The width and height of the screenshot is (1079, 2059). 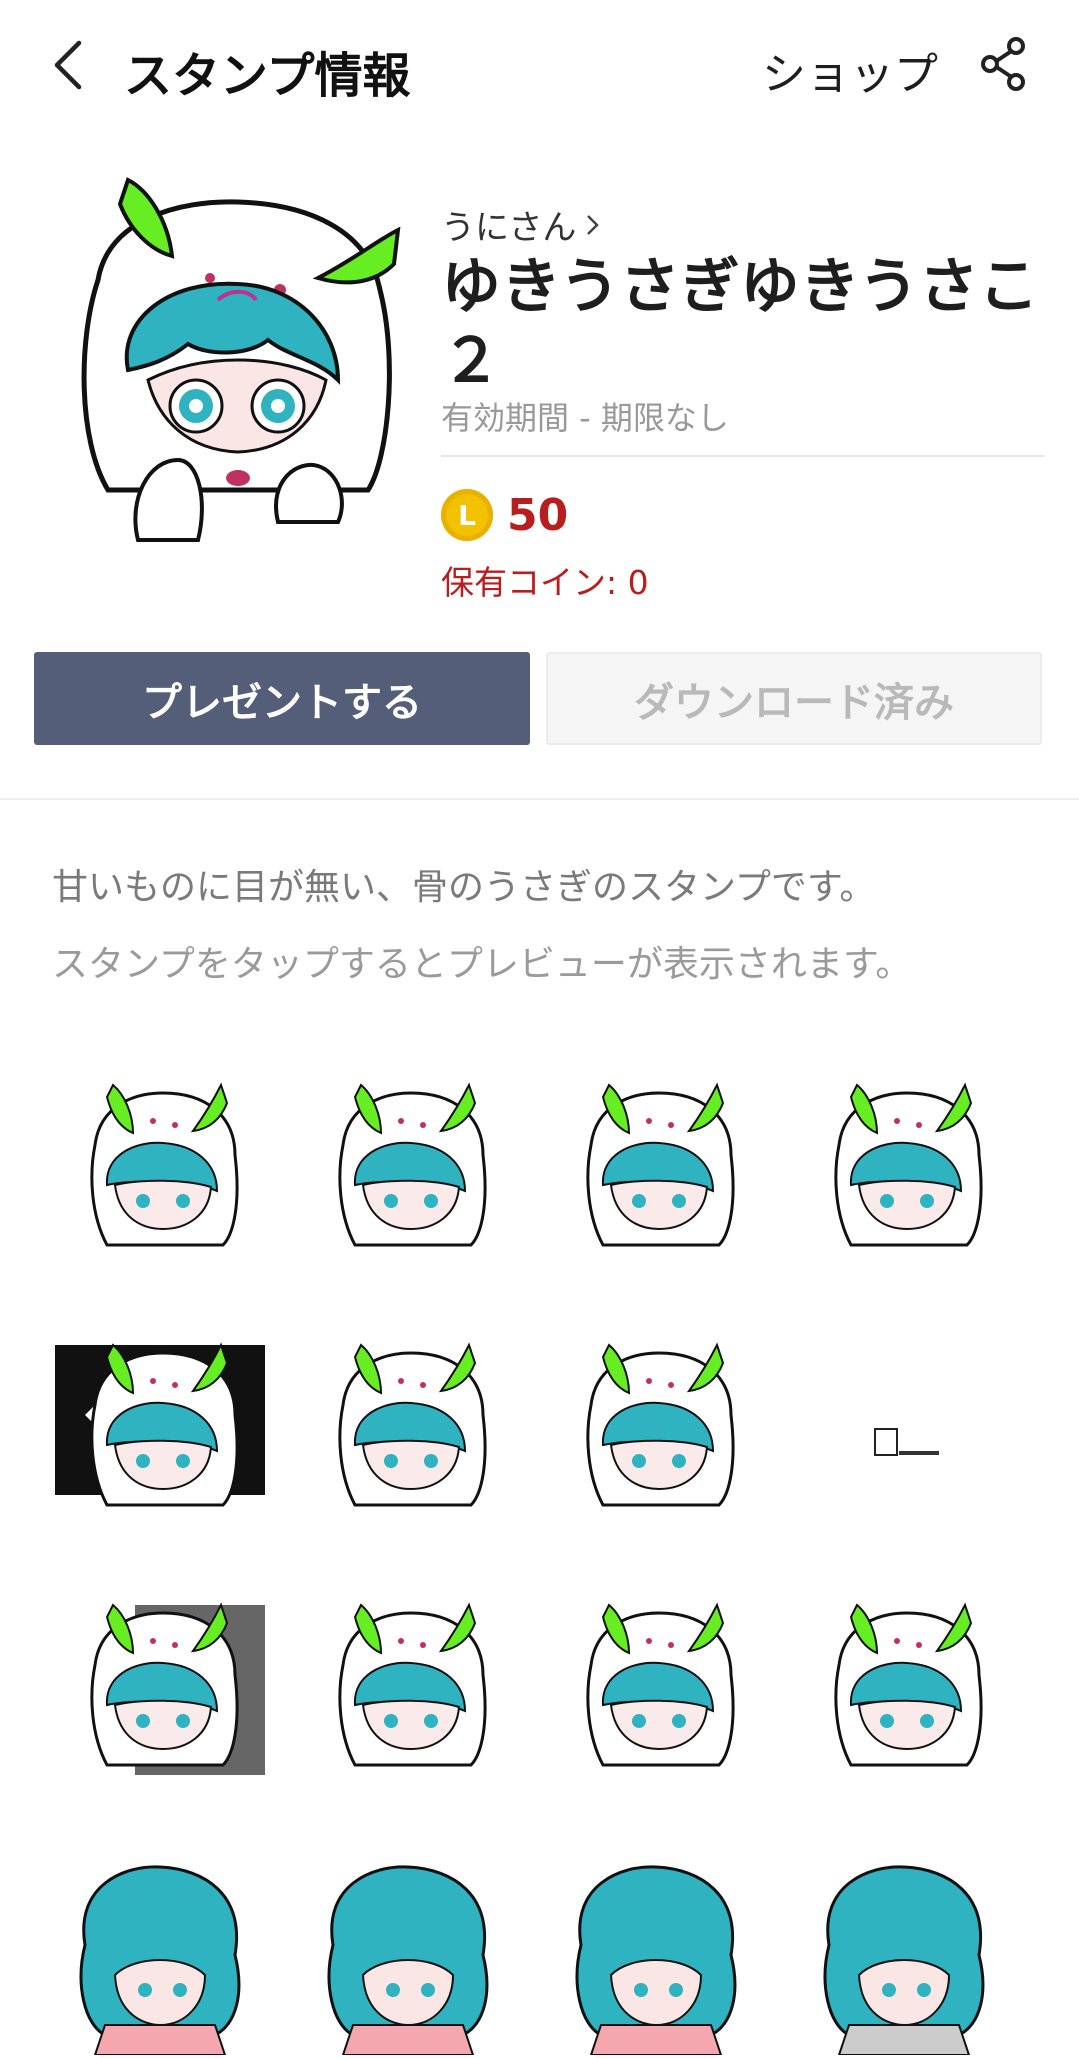 I want to click on validity-text: 有効期間 - 期限なし, so click(x=585, y=418).